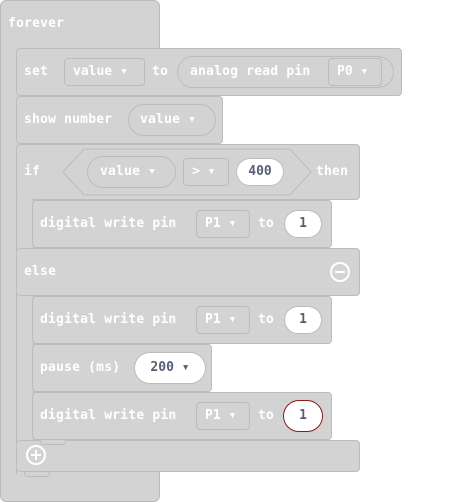 This screenshot has width=454, height=504. Describe the element at coordinates (266, 223) in the screenshot. I see `digital-write-1-to-label: to` at that location.